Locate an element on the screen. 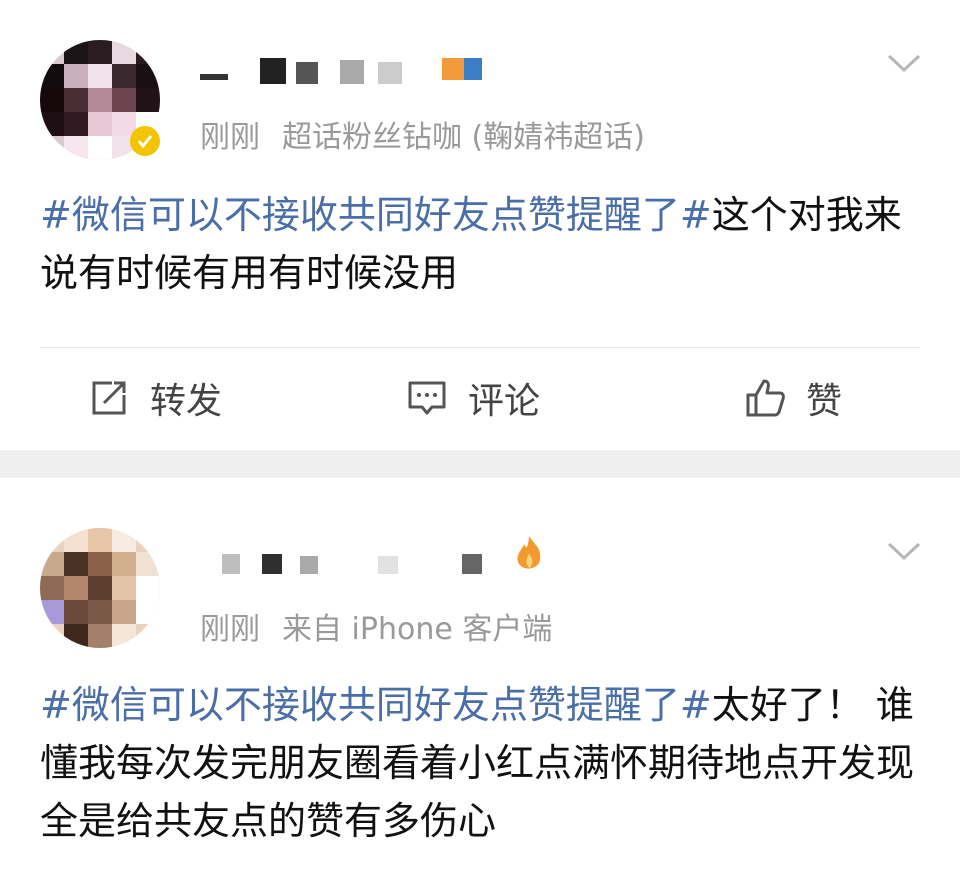 The image size is (960, 888). avatar is located at coordinates (100, 588).